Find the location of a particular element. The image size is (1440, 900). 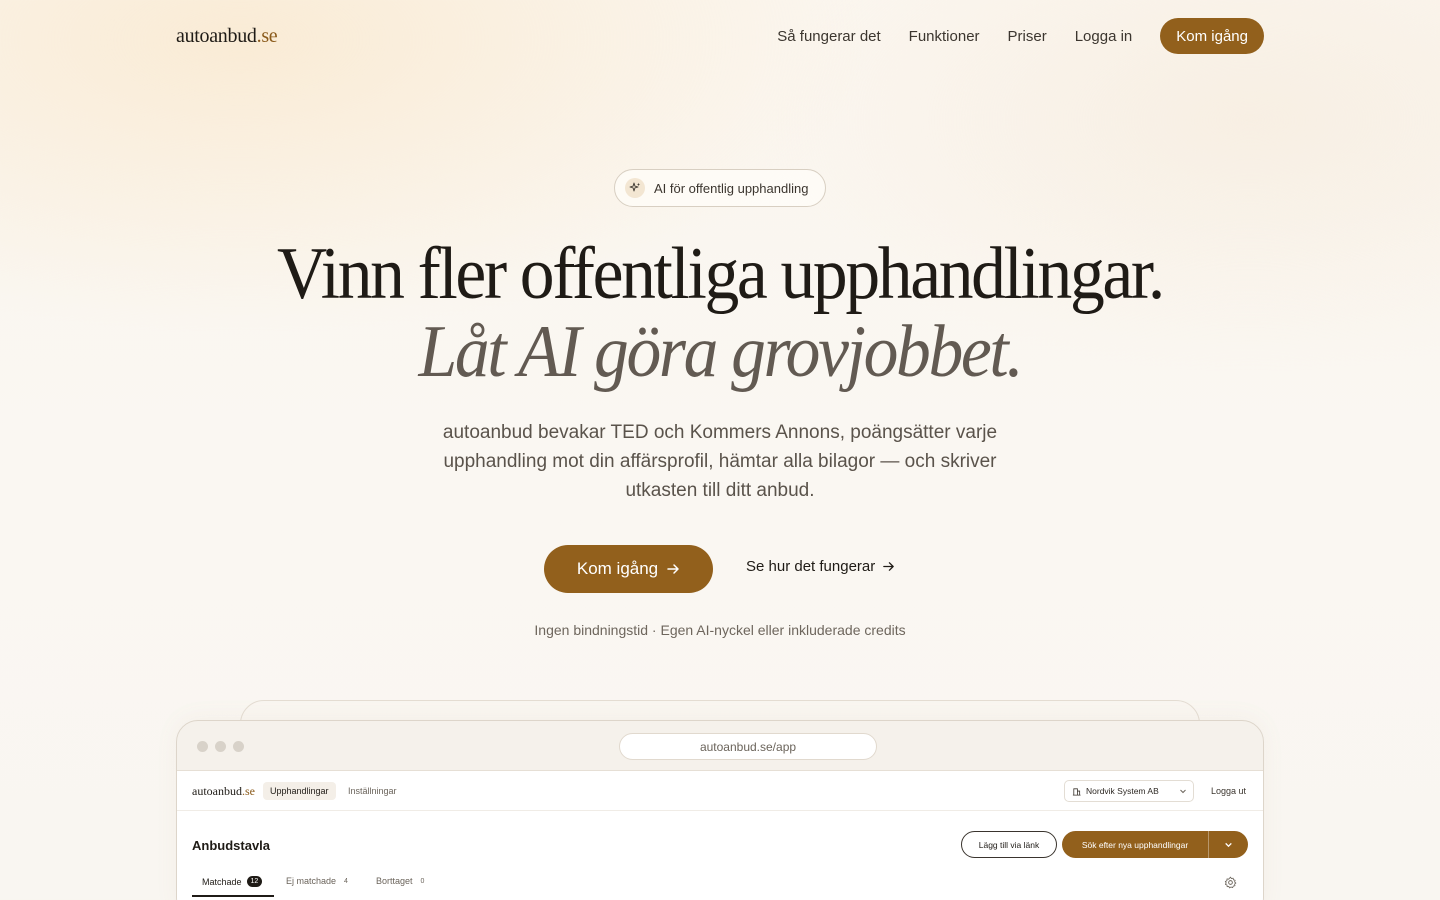

org-name: Nordvik System AB is located at coordinates (1122, 791).